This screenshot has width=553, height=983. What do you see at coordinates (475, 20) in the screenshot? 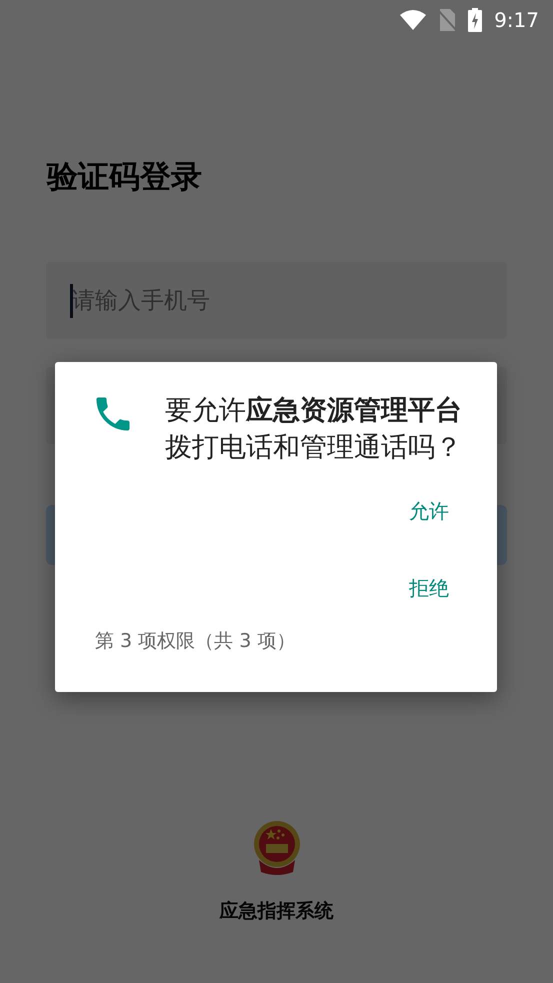
I see `battery-icon` at bounding box center [475, 20].